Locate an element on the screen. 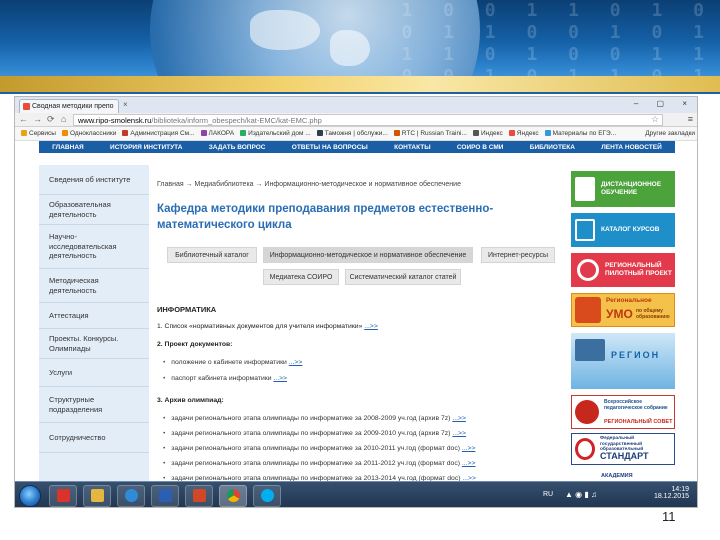 The width and height of the screenshot is (720, 540). browser-tab: Сводная методики препо is located at coordinates (69, 106).